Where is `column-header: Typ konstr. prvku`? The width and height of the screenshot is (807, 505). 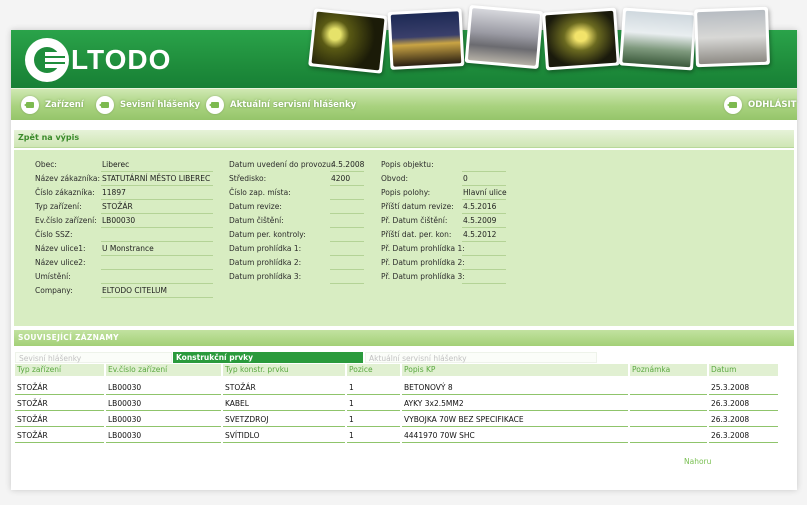
column-header: Typ konstr. prvku is located at coordinates (284, 370).